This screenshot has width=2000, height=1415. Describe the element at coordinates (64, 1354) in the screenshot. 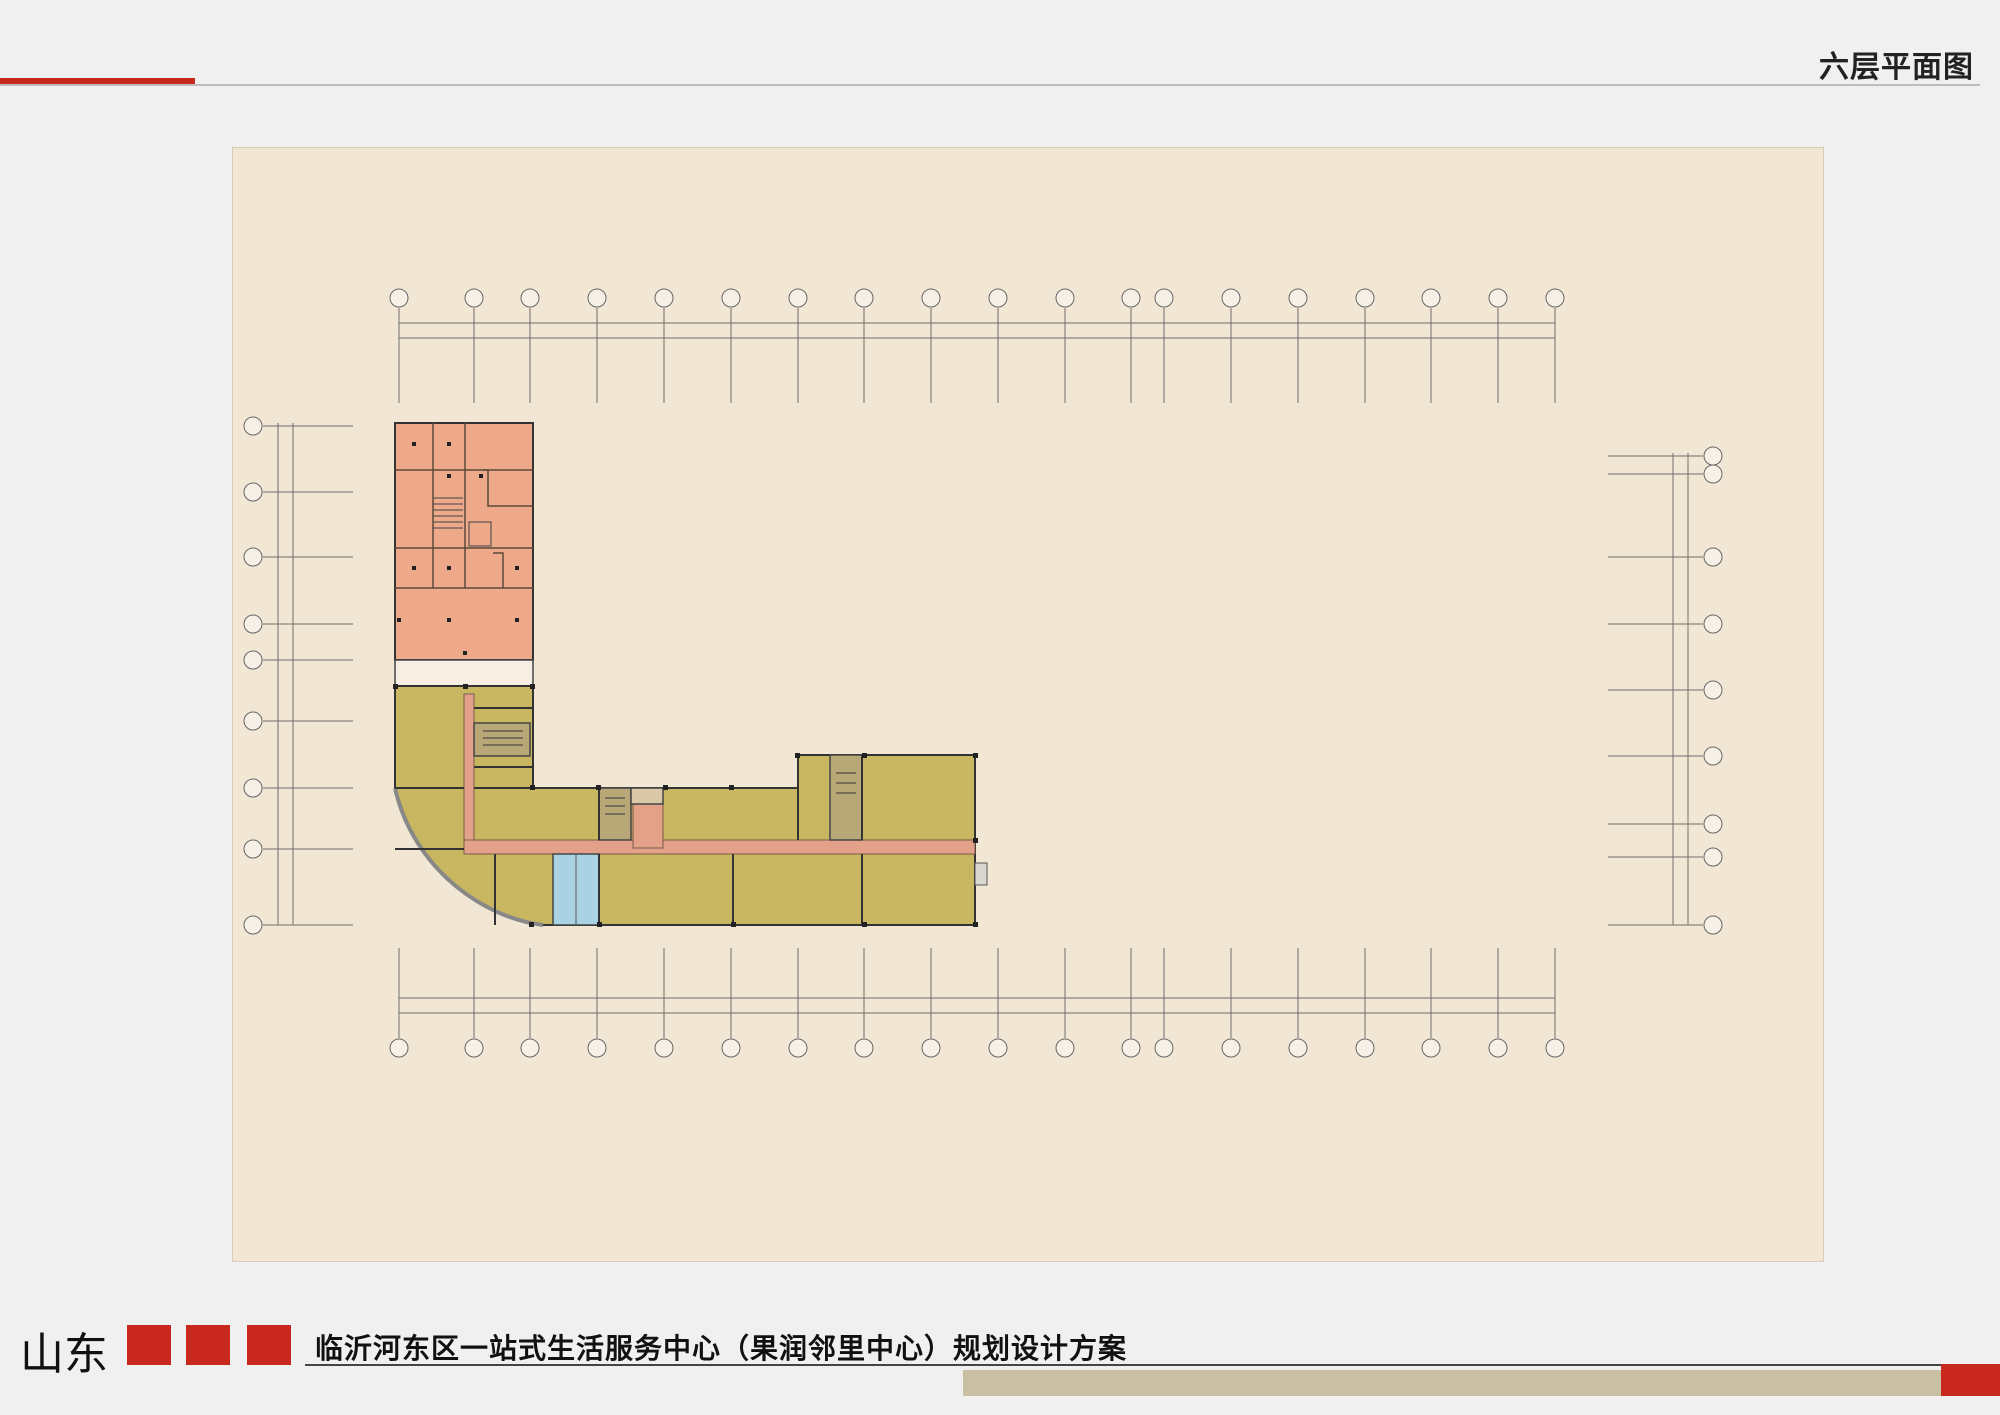

I see `brand-region-label: 山东` at that location.